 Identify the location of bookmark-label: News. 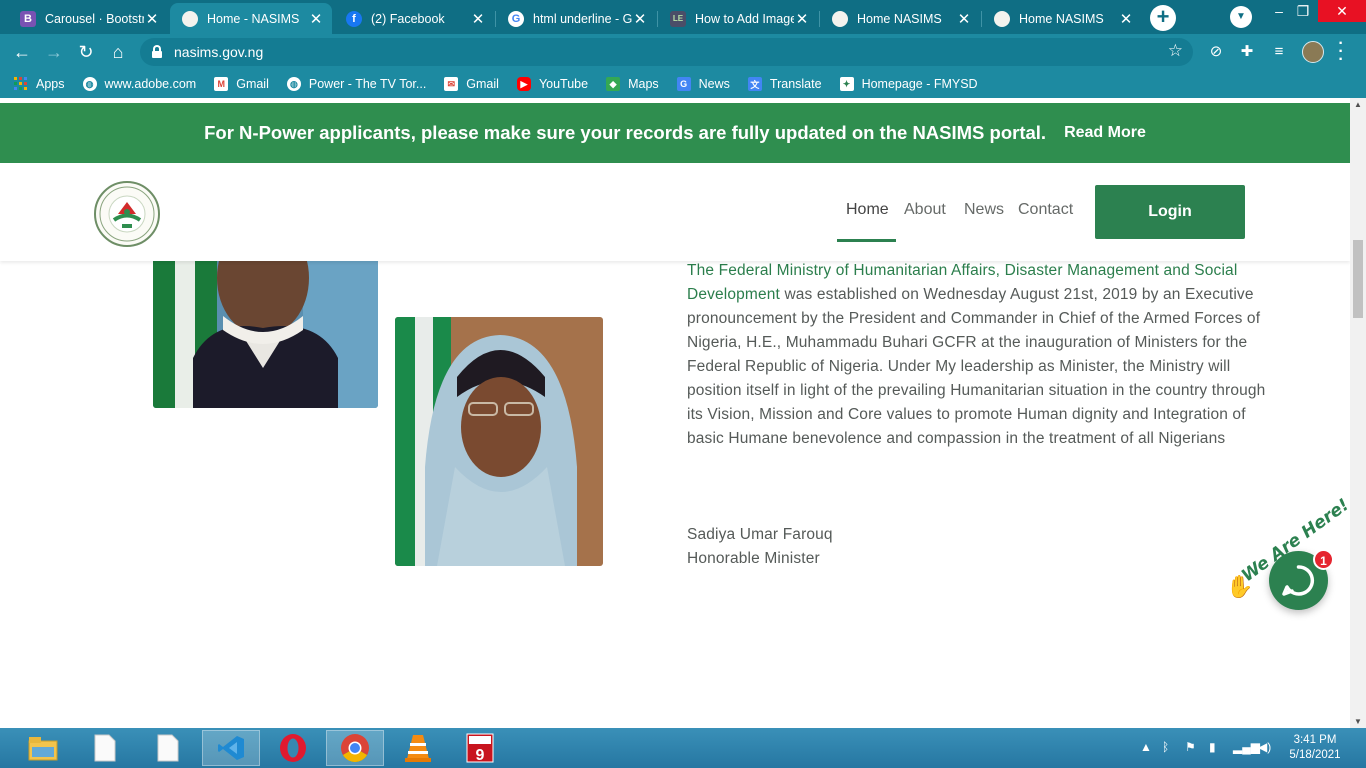
(714, 84).